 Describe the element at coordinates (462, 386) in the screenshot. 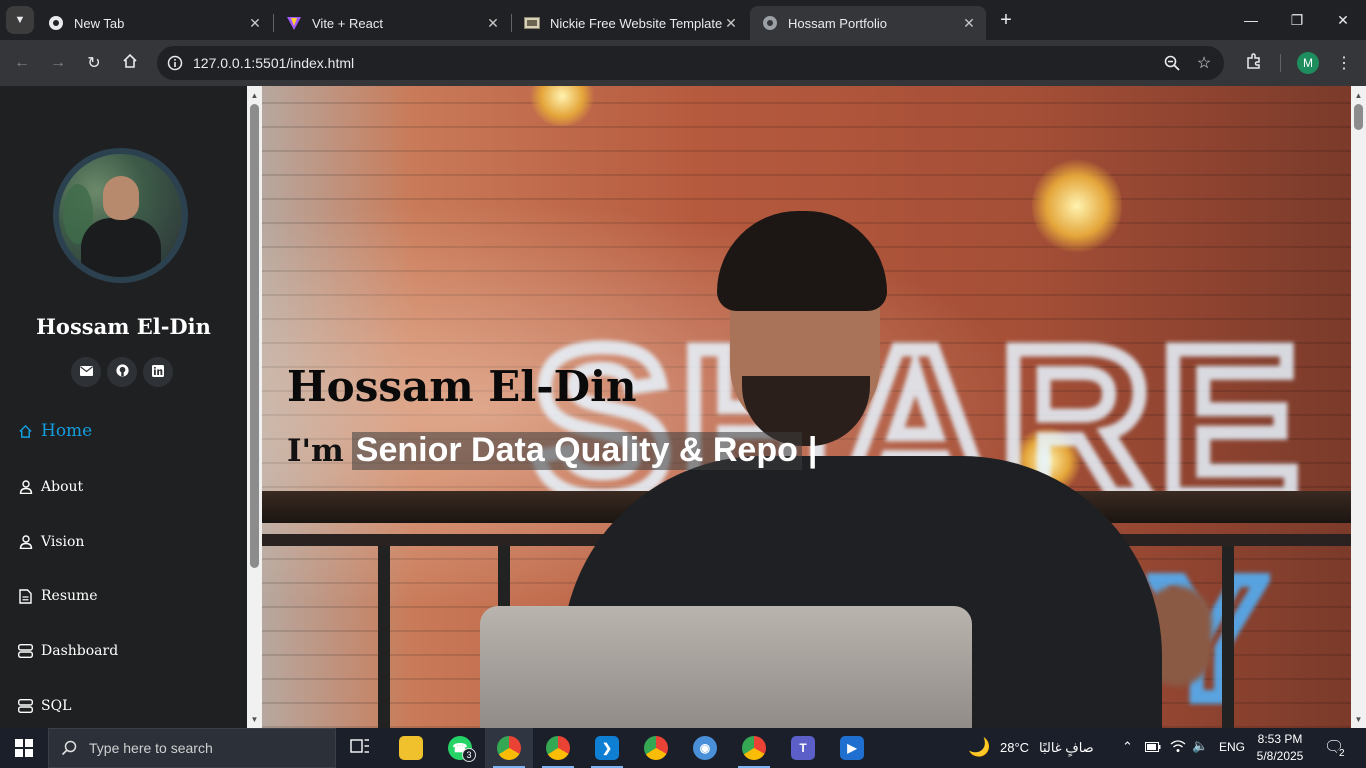

I see `hero-title: Hossam El-Din` at that location.